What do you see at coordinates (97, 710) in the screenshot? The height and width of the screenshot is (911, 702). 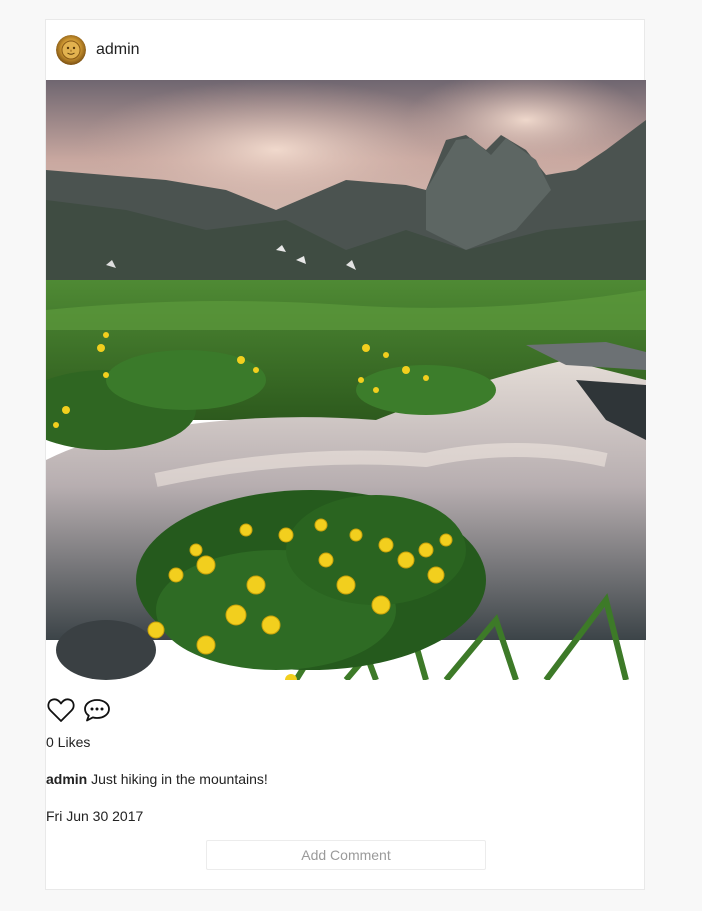 I see `speech-bubble-icon` at bounding box center [97, 710].